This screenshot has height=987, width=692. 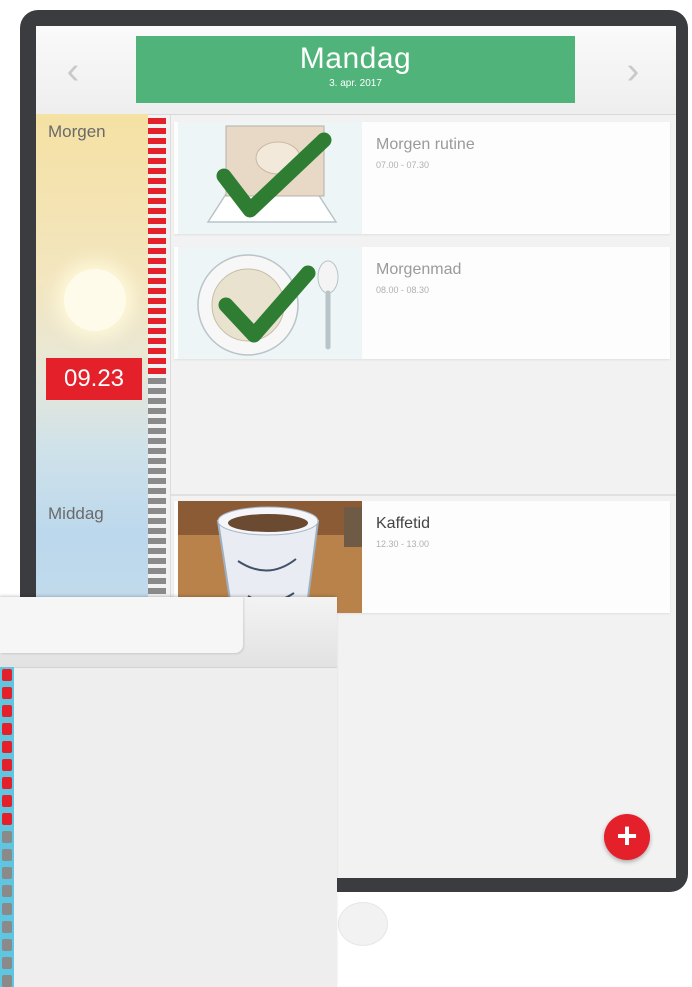 What do you see at coordinates (627, 837) in the screenshot?
I see `add-activity-button: +` at bounding box center [627, 837].